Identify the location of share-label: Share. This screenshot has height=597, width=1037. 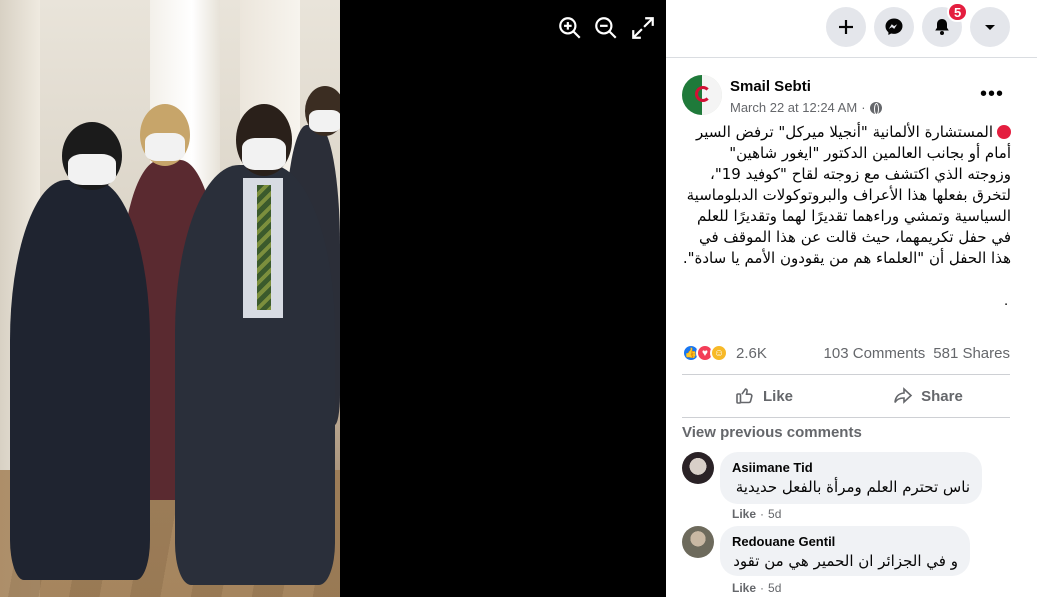
(942, 396).